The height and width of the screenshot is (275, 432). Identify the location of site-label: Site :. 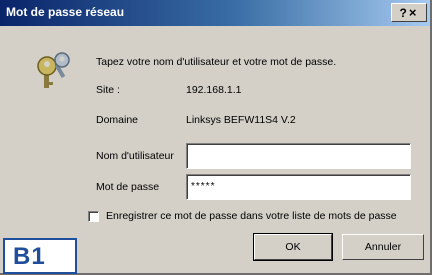
(108, 90).